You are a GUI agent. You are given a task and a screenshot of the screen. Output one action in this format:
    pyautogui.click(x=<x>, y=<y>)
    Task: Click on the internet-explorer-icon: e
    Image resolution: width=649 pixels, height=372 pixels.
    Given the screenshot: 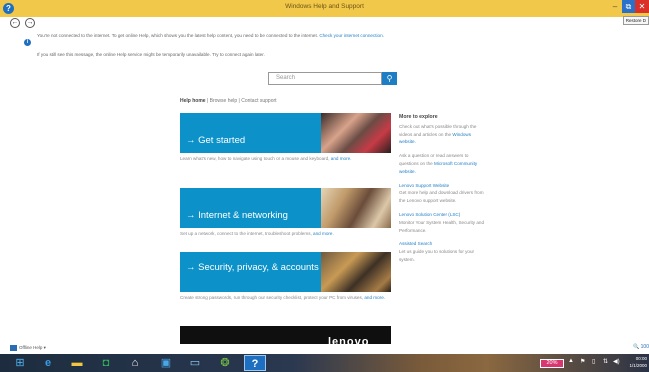 What is the action you would take?
    pyautogui.click(x=48, y=363)
    